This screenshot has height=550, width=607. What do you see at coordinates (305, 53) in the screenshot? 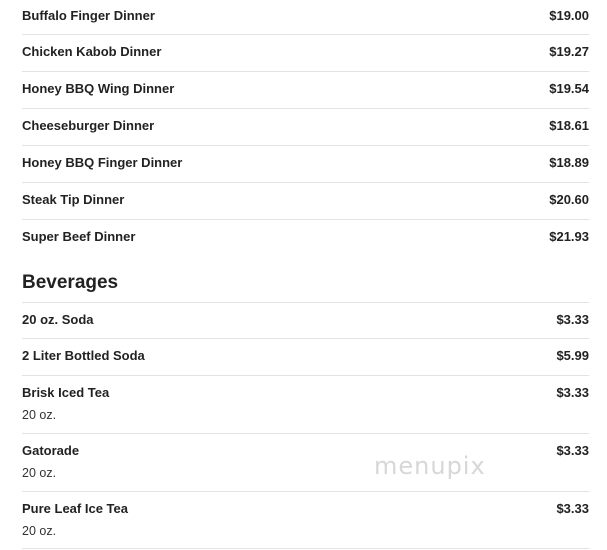
I see `menu-item: Chicken Kabob Dinner $19.27` at bounding box center [305, 53].